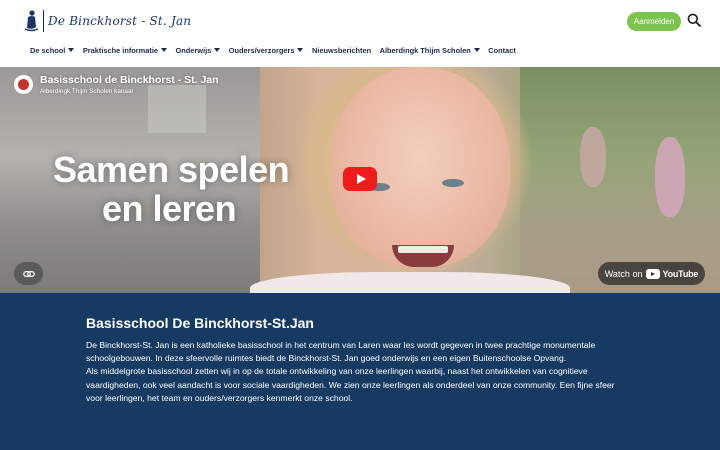 This screenshot has width=720, height=450. I want to click on watch-on-youtube-button: Watch on YouTube, so click(651, 273).